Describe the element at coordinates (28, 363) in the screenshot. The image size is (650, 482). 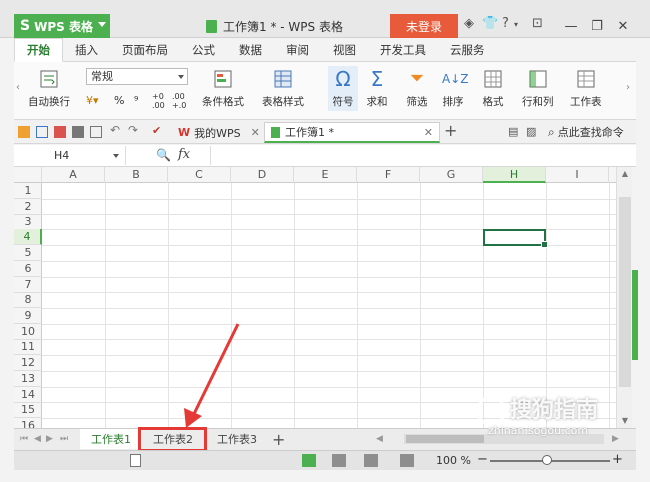
I see `row-header: 12` at that location.